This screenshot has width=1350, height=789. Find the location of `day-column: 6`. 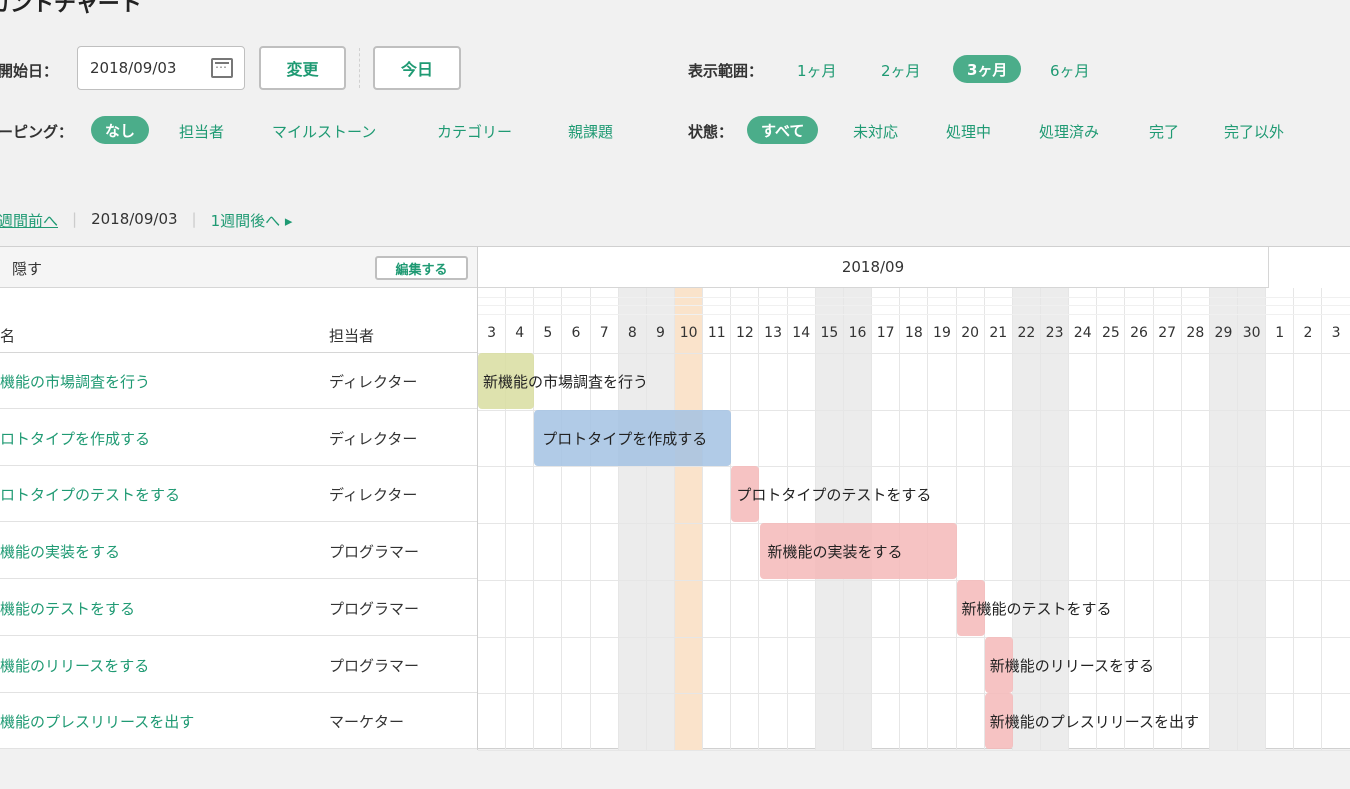

day-column: 6 is located at coordinates (576, 519).